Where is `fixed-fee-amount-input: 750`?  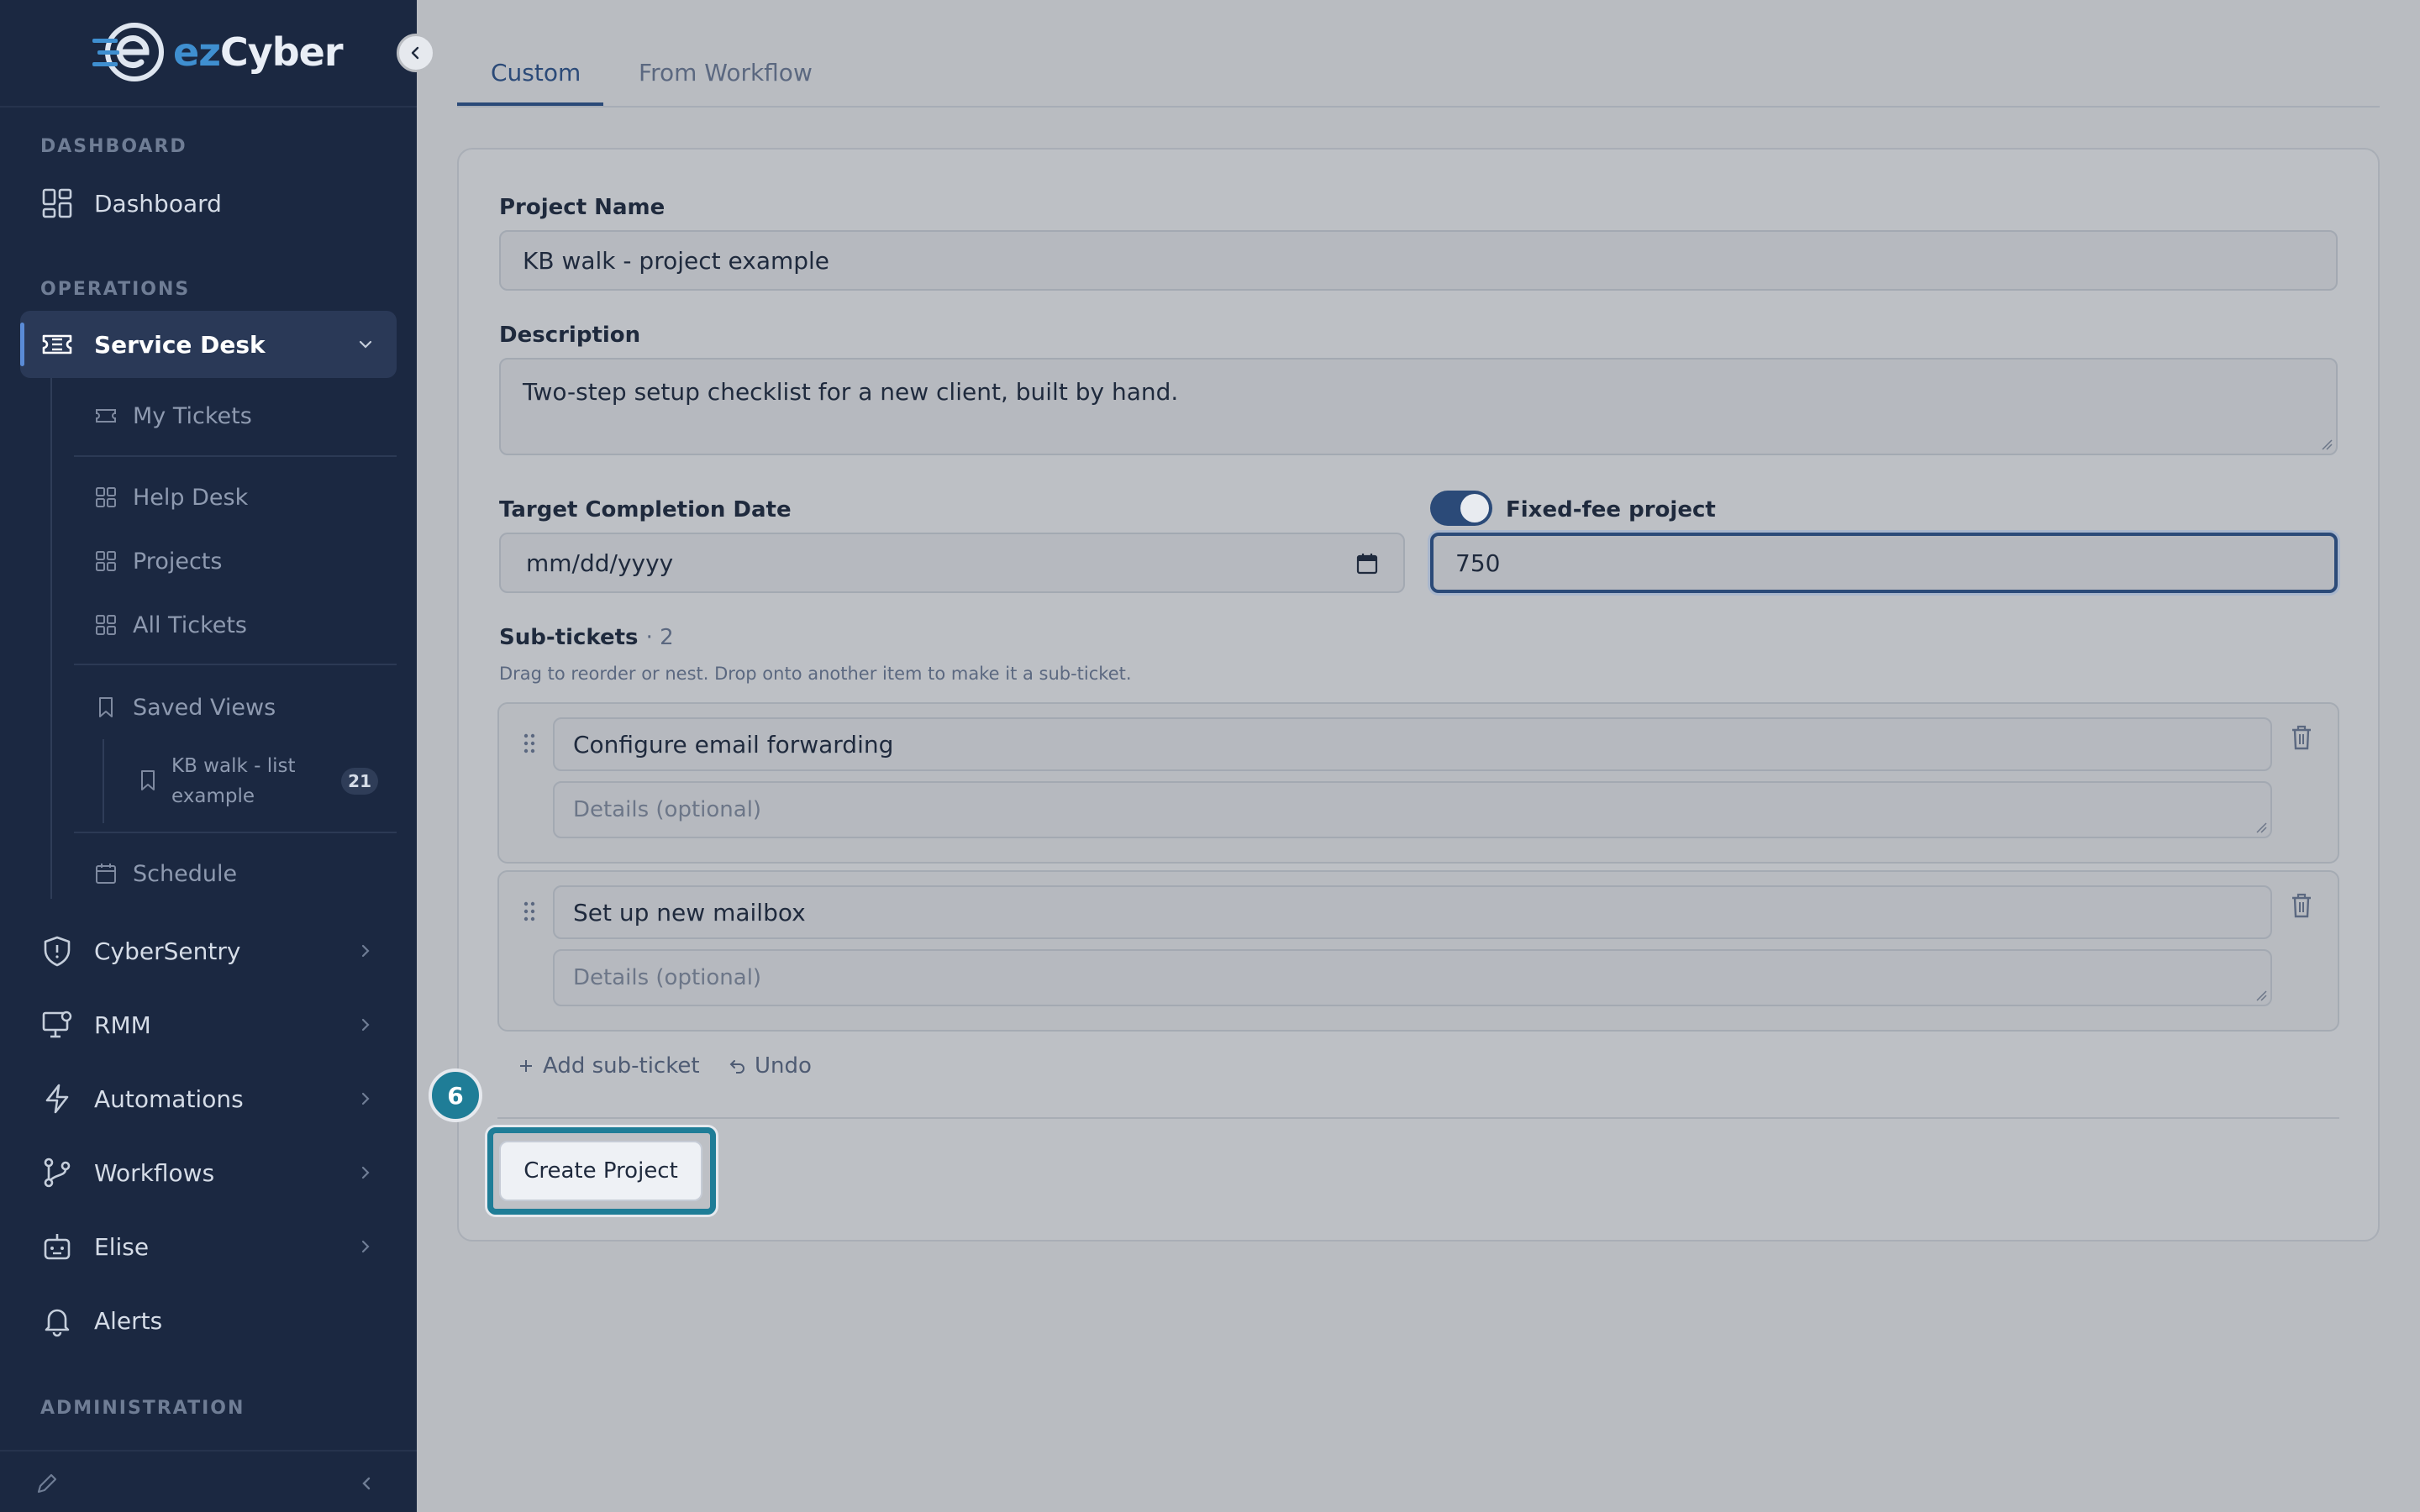 fixed-fee-amount-input: 750 is located at coordinates (1884, 563).